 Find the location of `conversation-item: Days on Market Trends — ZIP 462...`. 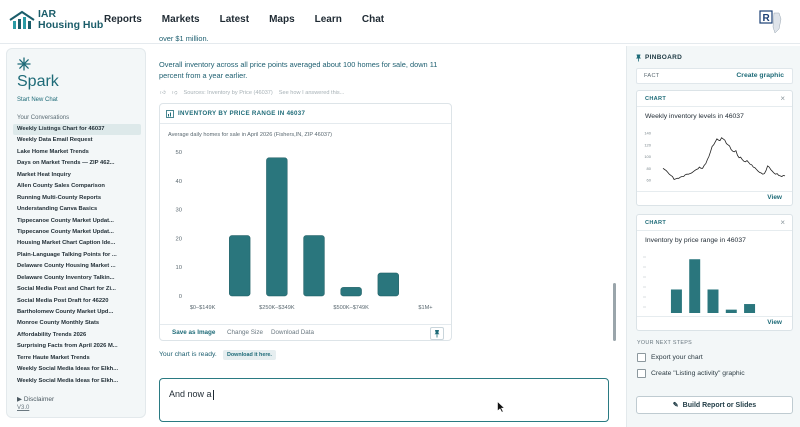

conversation-item: Days on Market Trends — ZIP 462... is located at coordinates (77, 163).